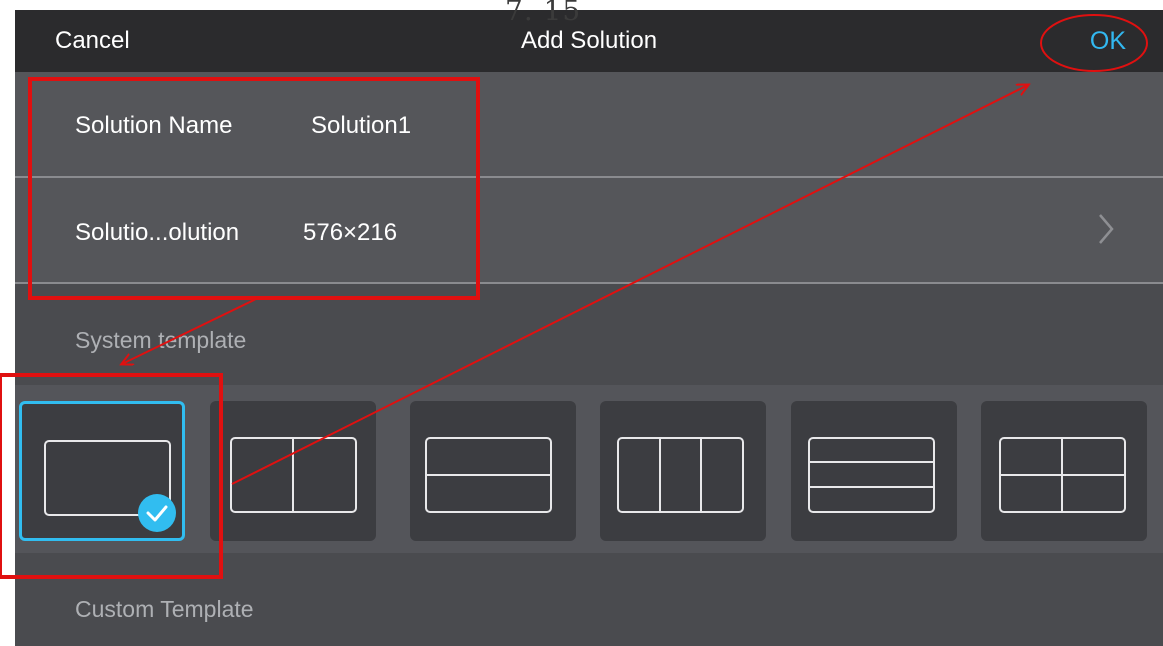 The height and width of the screenshot is (646, 1163). What do you see at coordinates (680, 475) in the screenshot?
I see `layout-three-columns-icon` at bounding box center [680, 475].